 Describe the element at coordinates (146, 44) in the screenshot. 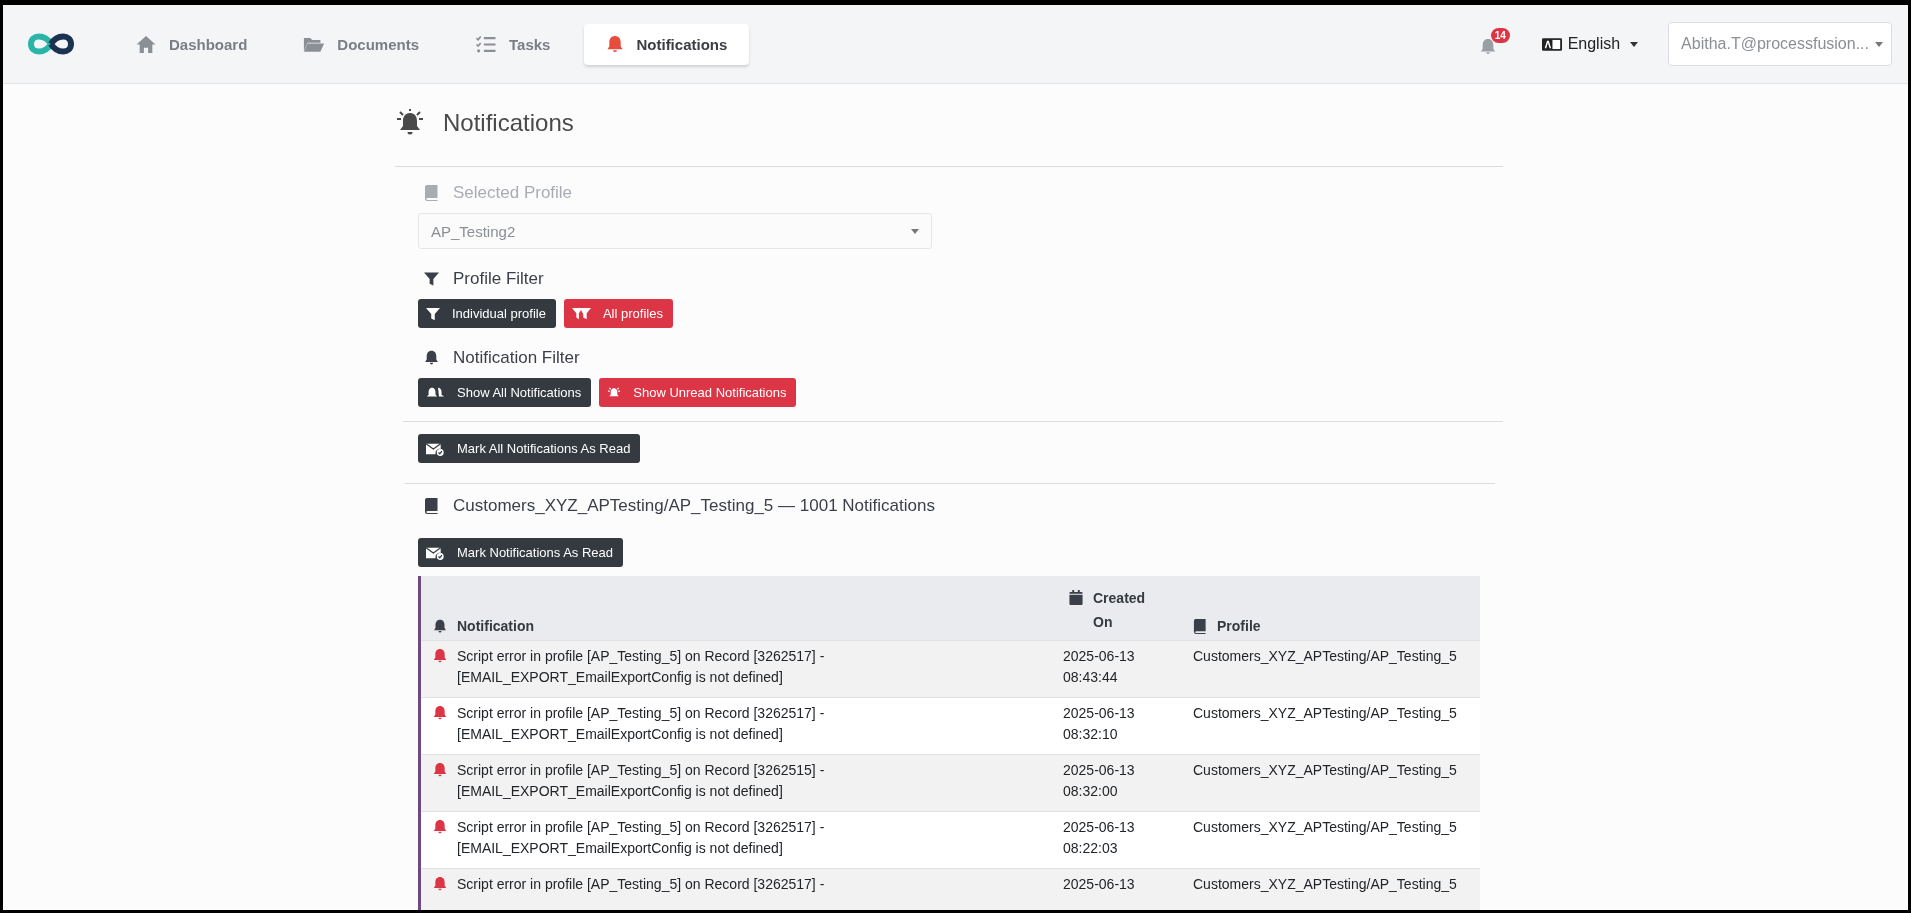

I see `home-icon` at that location.